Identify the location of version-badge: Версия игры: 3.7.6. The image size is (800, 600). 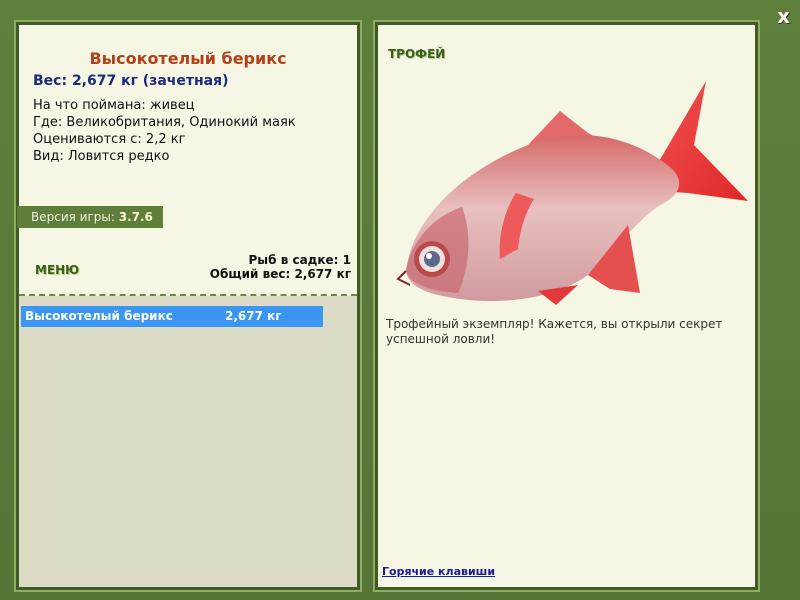
(90, 217).